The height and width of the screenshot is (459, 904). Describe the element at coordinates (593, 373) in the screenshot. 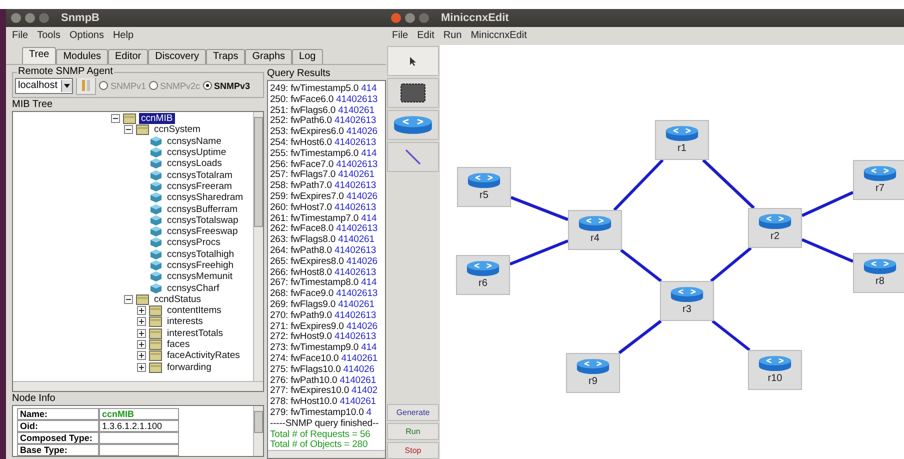

I see `router-node: r9` at that location.